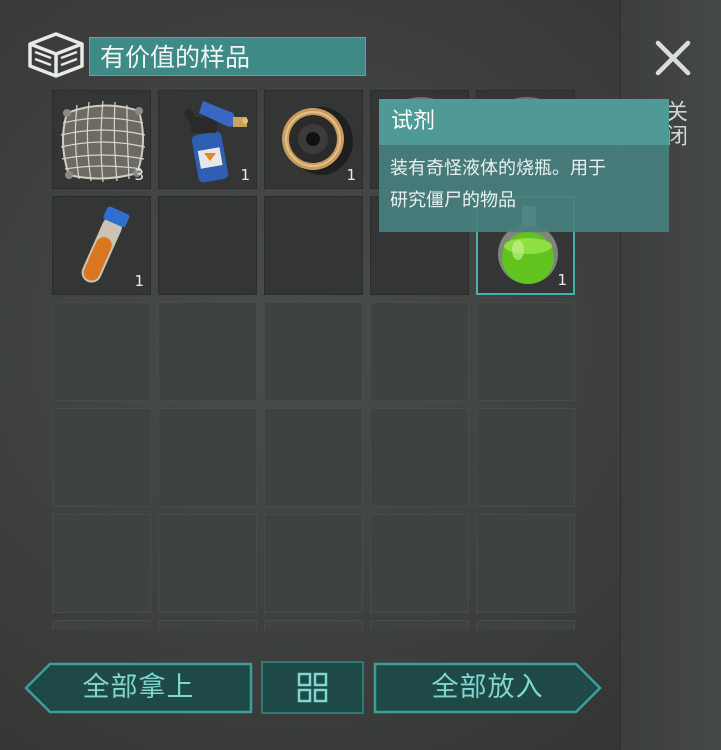 This screenshot has height=750, width=721. I want to click on item-tooltip: 试剂 装有奇怪液体的烧瓶。用于 研究僵尸的物品, so click(524, 165).